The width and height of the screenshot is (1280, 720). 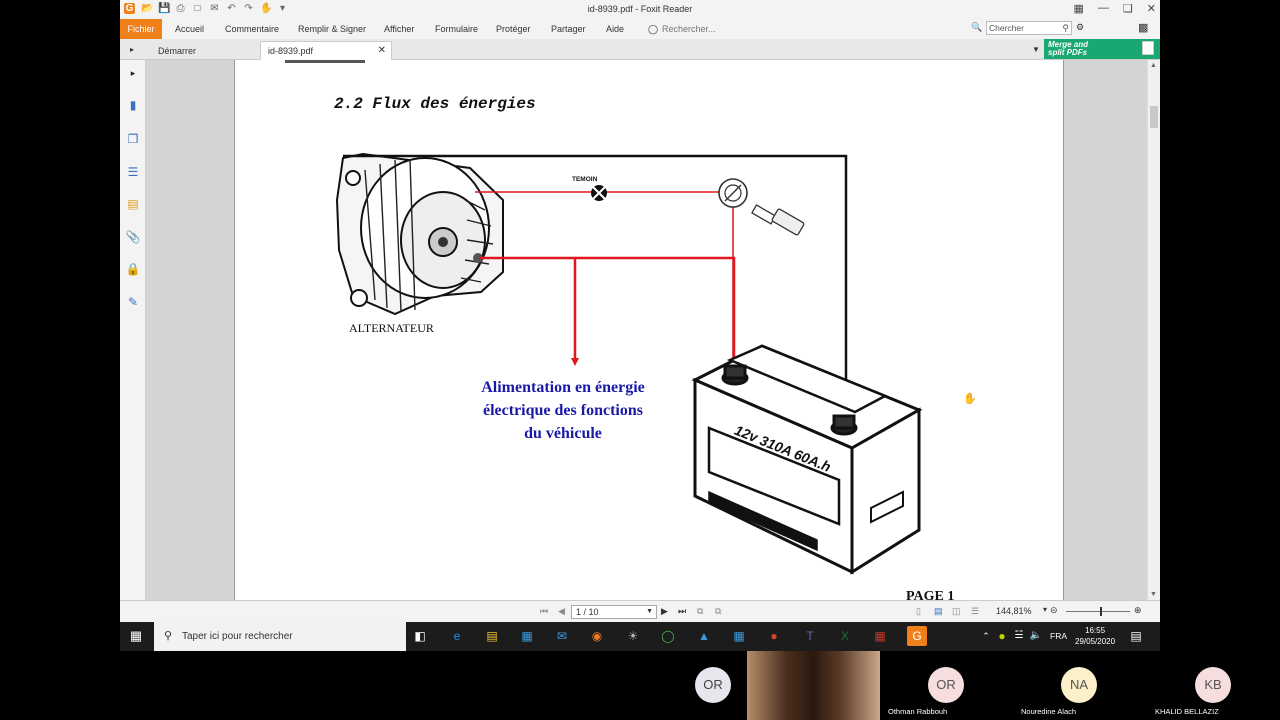 What do you see at coordinates (1095, 636) in the screenshot?
I see `taskbar-clock: 16:55 29/05/2020` at bounding box center [1095, 636].